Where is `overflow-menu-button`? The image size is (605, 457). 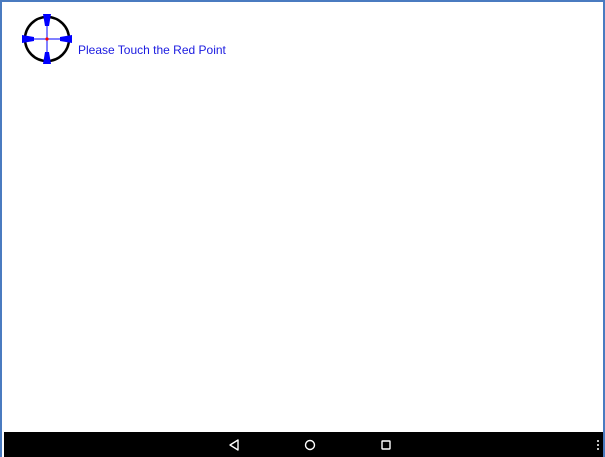
overflow-menu-button is located at coordinates (598, 444).